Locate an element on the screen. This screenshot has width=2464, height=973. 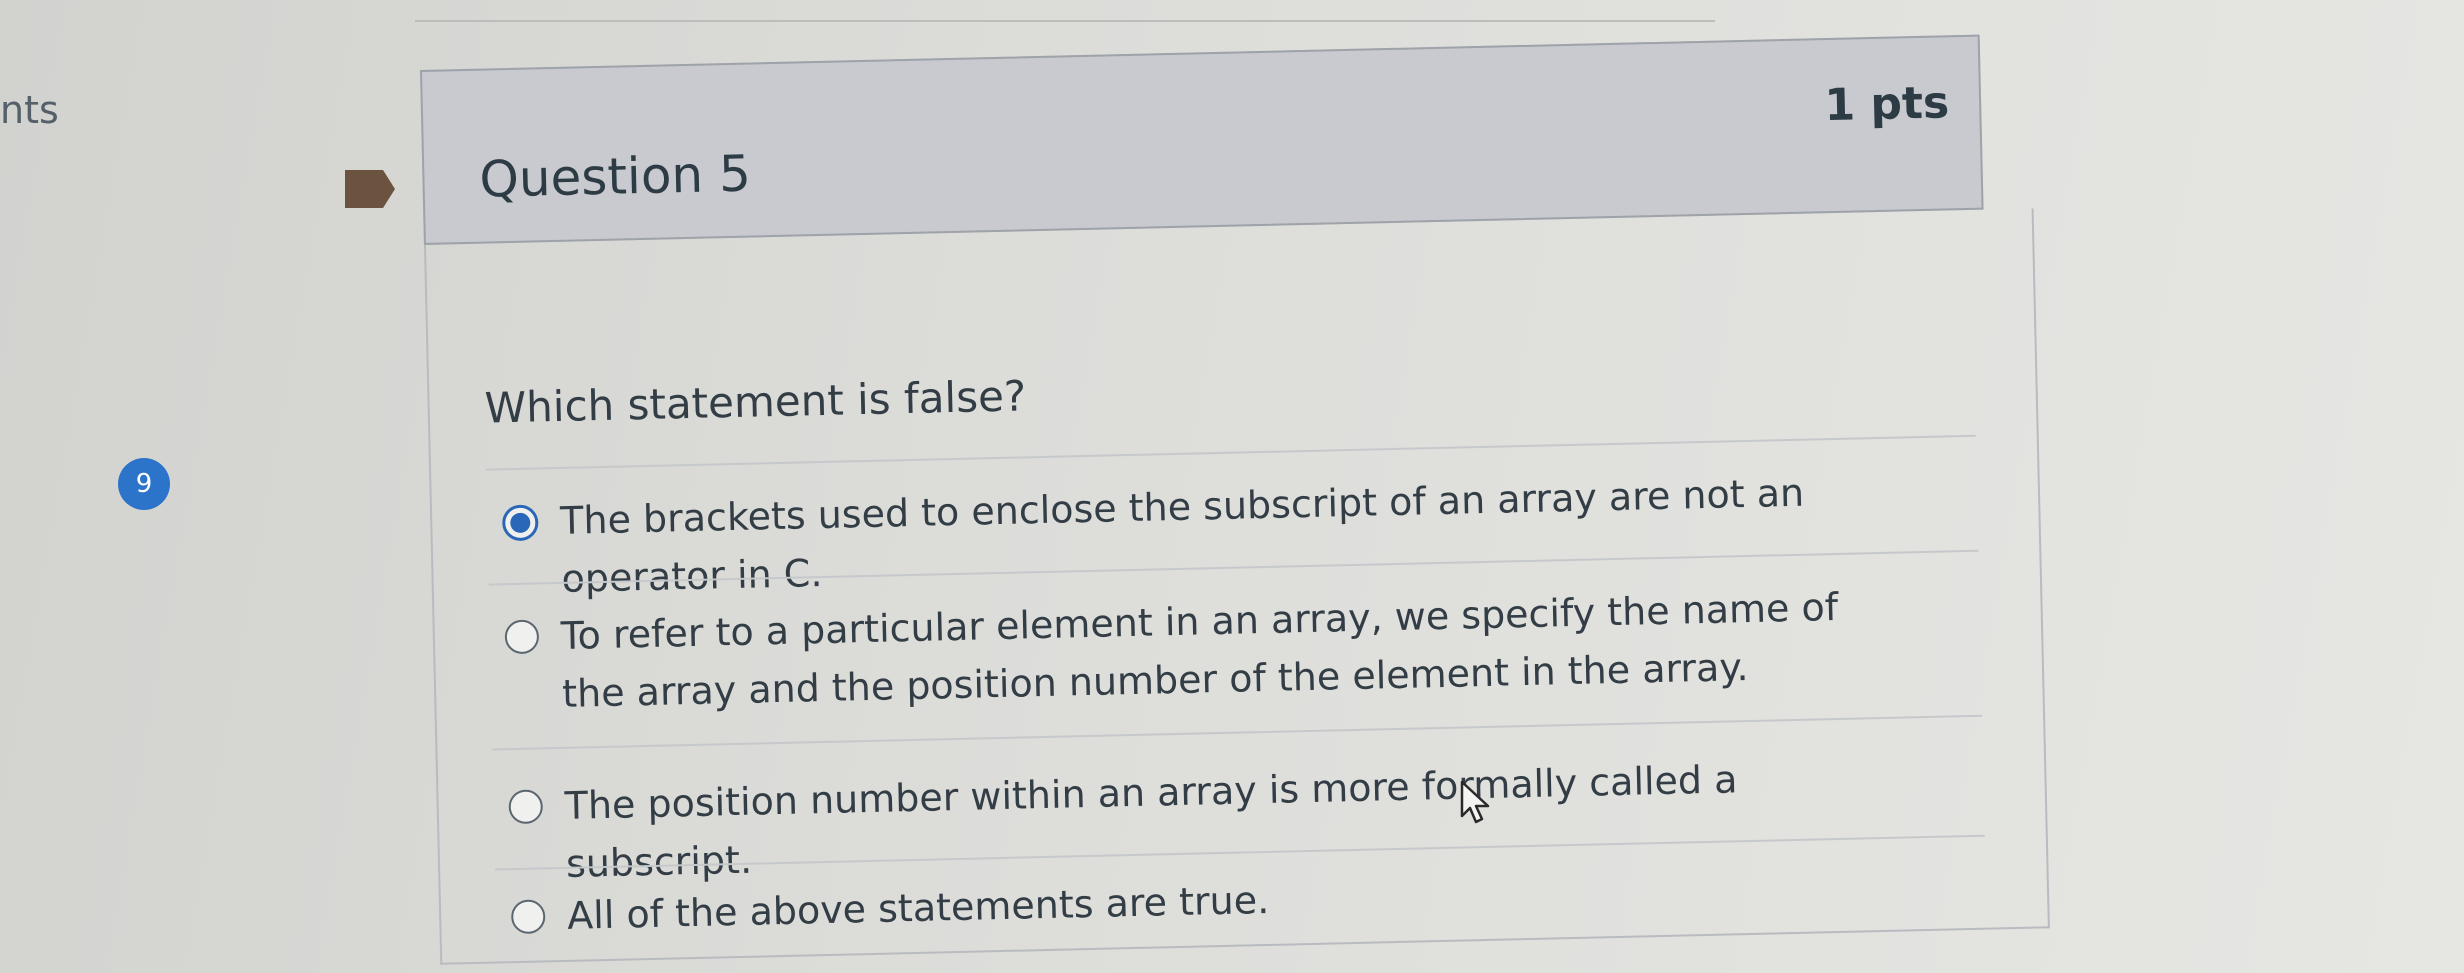
question-title: Question 5 is located at coordinates (615, 176).